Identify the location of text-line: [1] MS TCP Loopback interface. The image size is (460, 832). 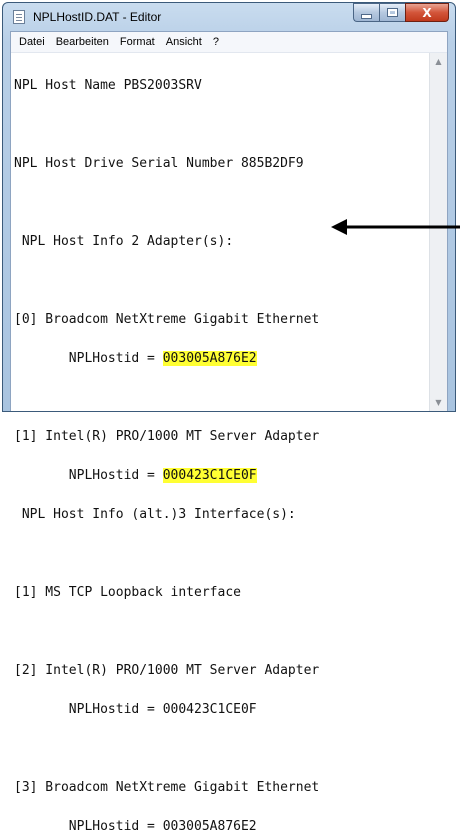
(127, 592).